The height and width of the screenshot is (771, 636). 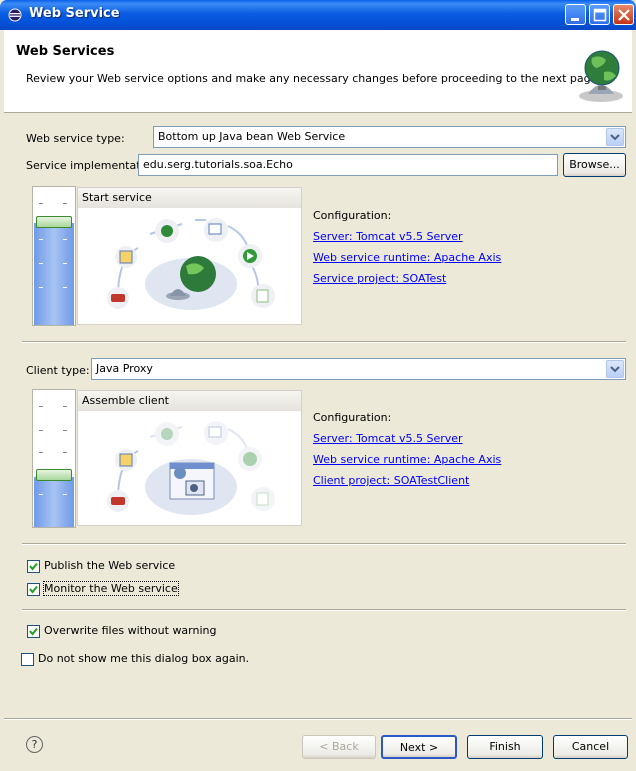 I want to click on client-type-combo: Java Proxy, so click(x=358, y=369).